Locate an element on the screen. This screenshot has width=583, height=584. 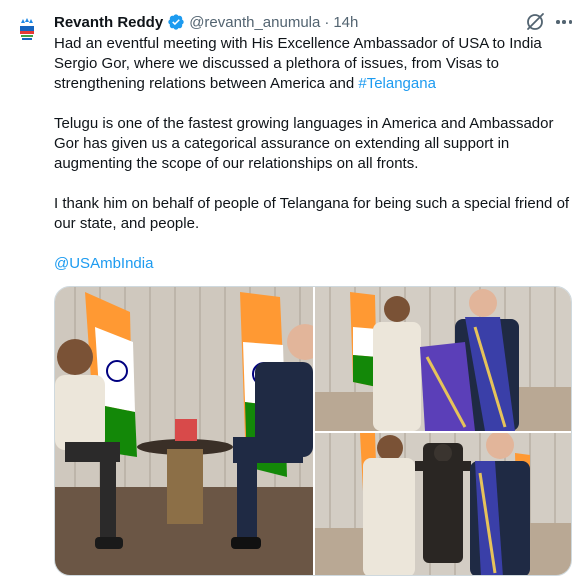
verified-badge-icon is located at coordinates (176, 22).